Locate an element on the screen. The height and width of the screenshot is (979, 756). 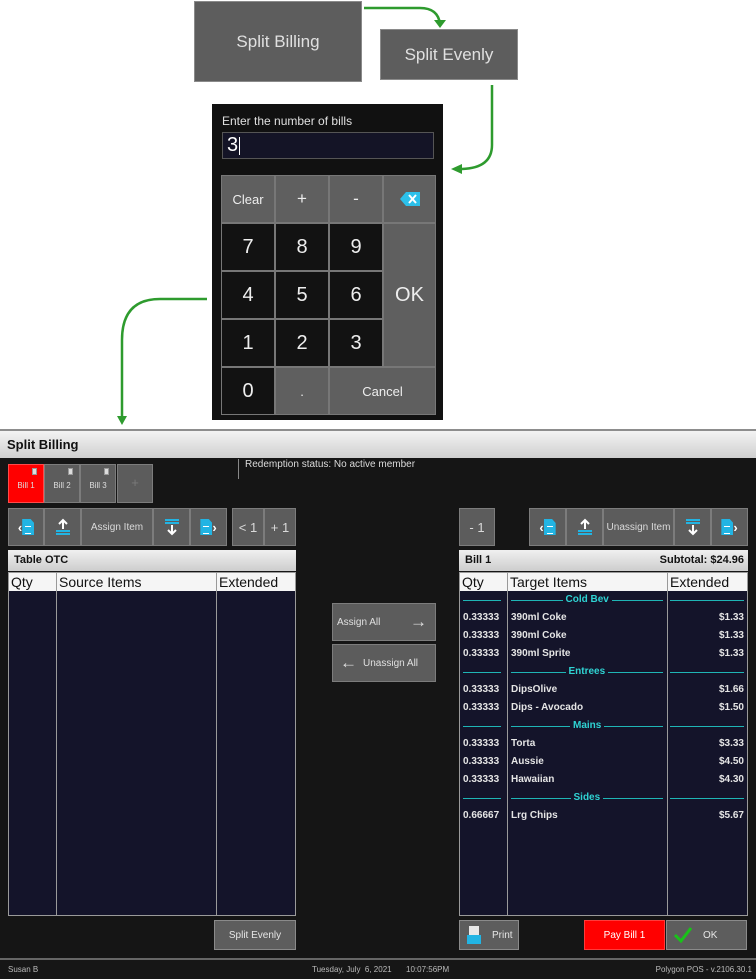
previous-bill-button-right: ‹ is located at coordinates (547, 527).